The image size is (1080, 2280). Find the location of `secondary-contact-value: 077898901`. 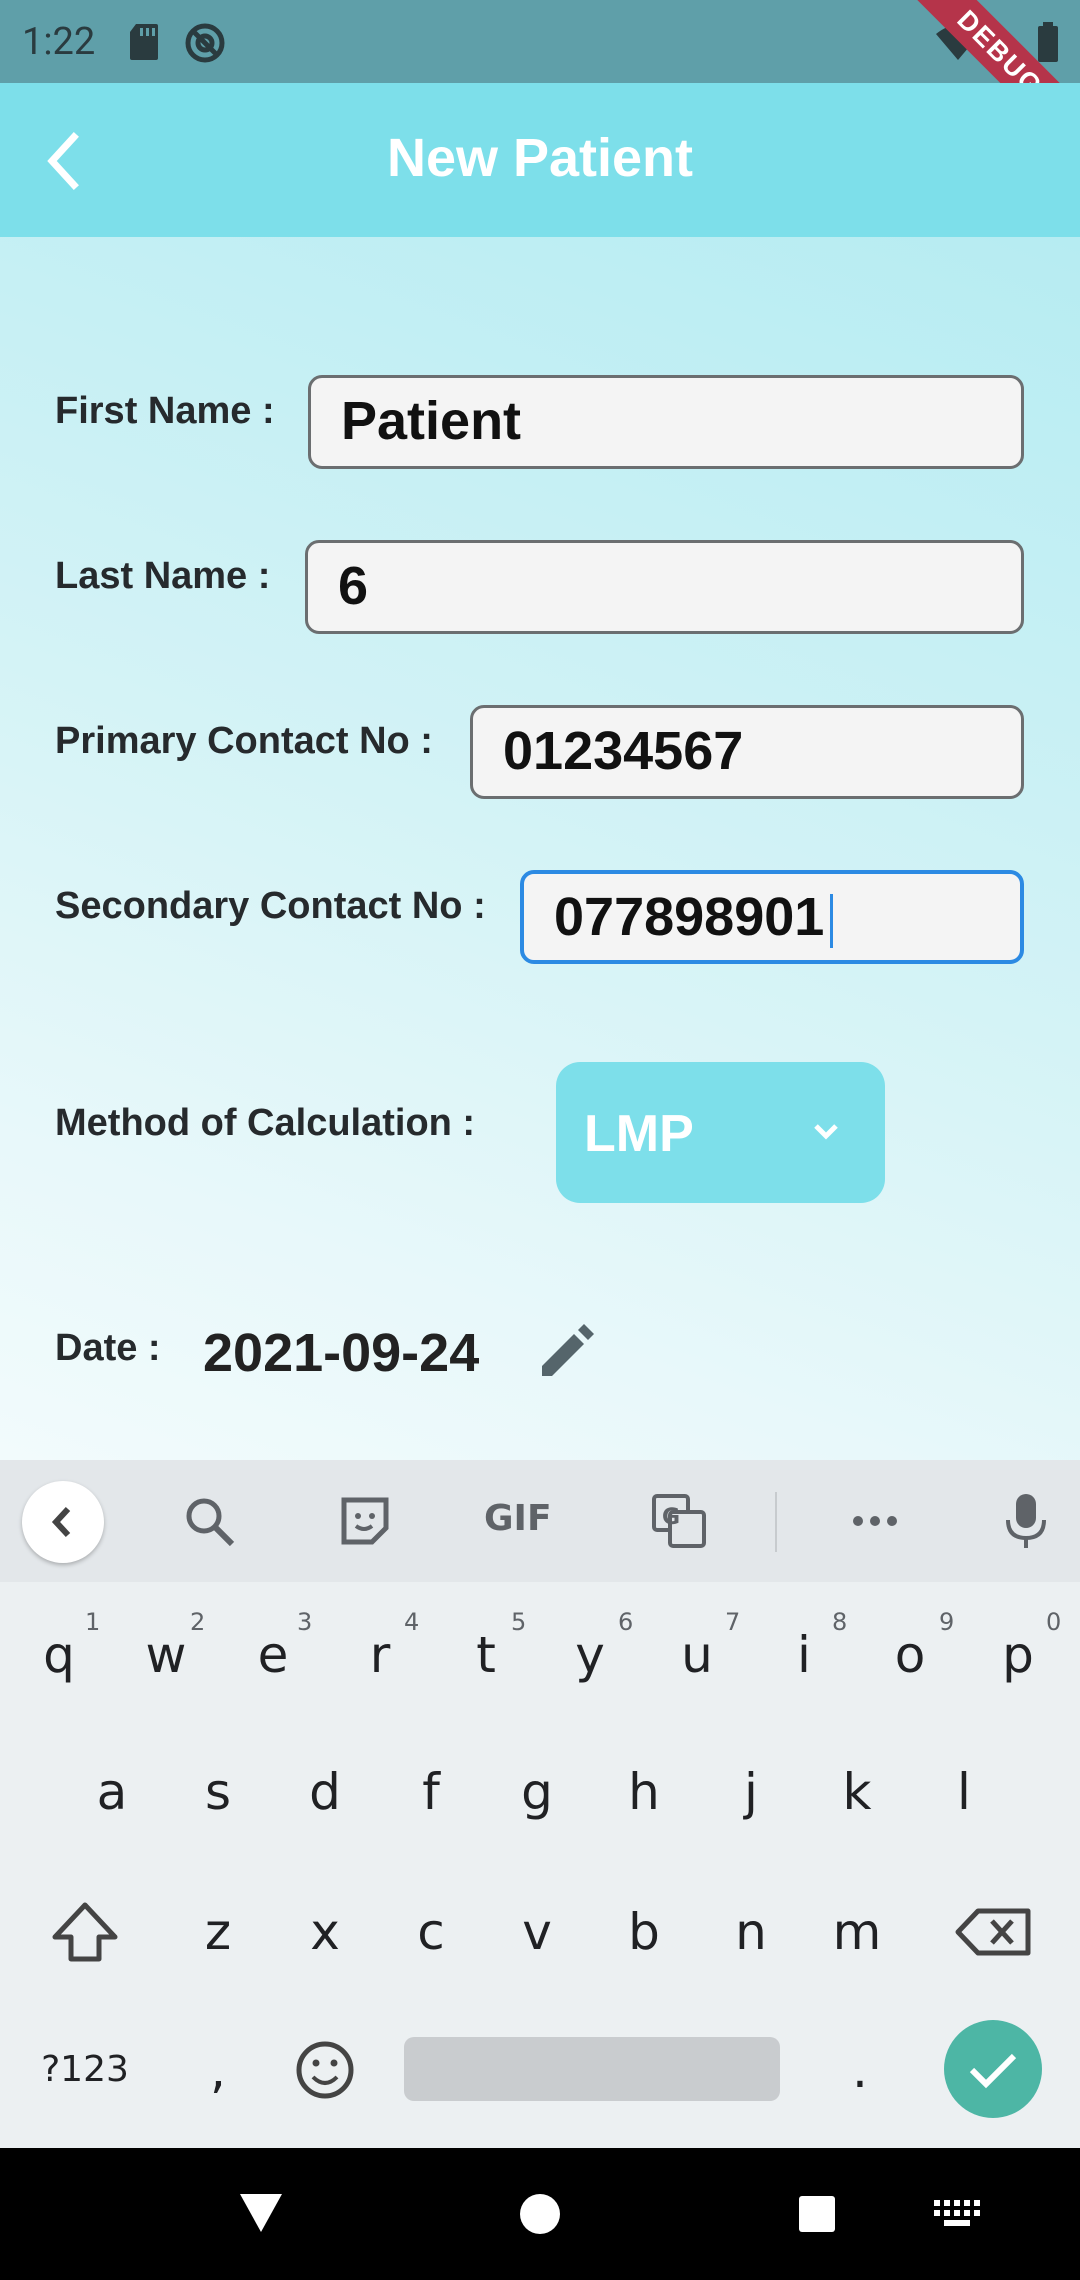

secondary-contact-value: 077898901 is located at coordinates (689, 917).